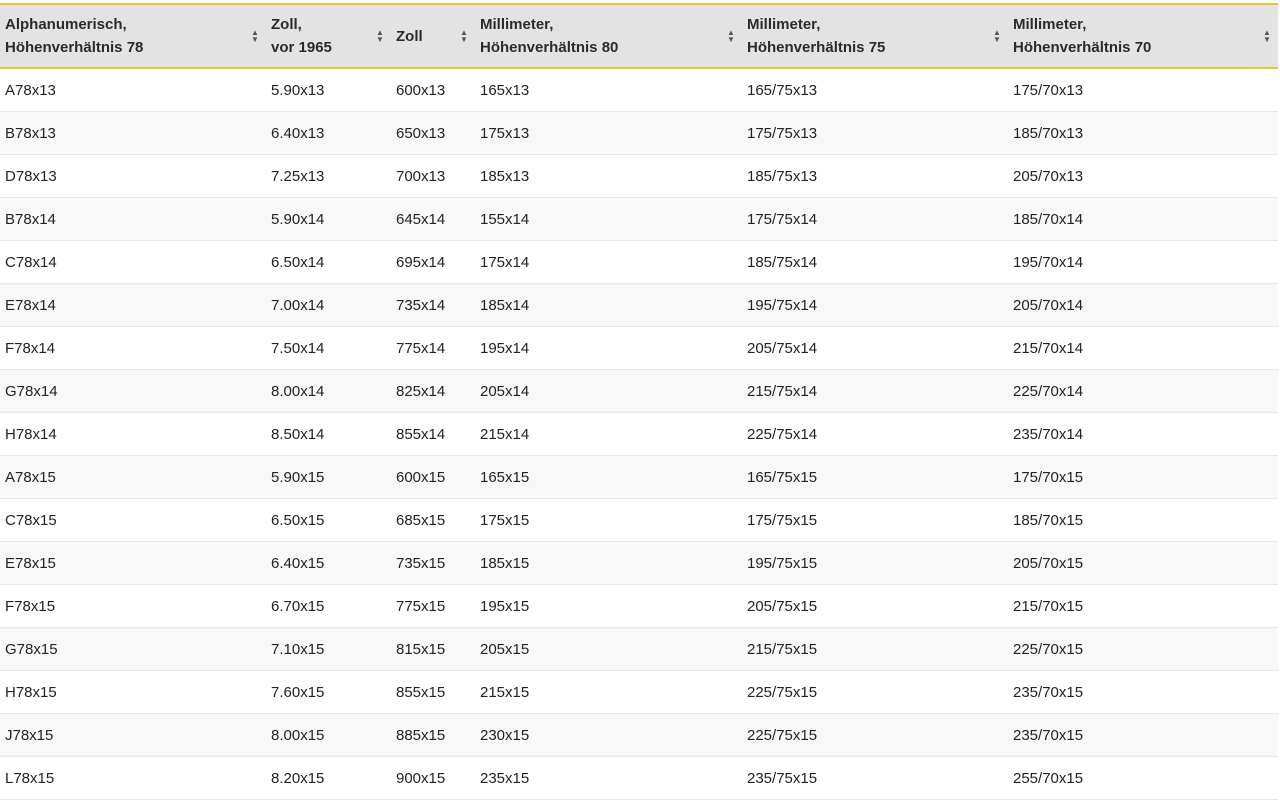 The width and height of the screenshot is (1280, 800). Describe the element at coordinates (133, 305) in the screenshot. I see `table-cell: E78x14` at that location.